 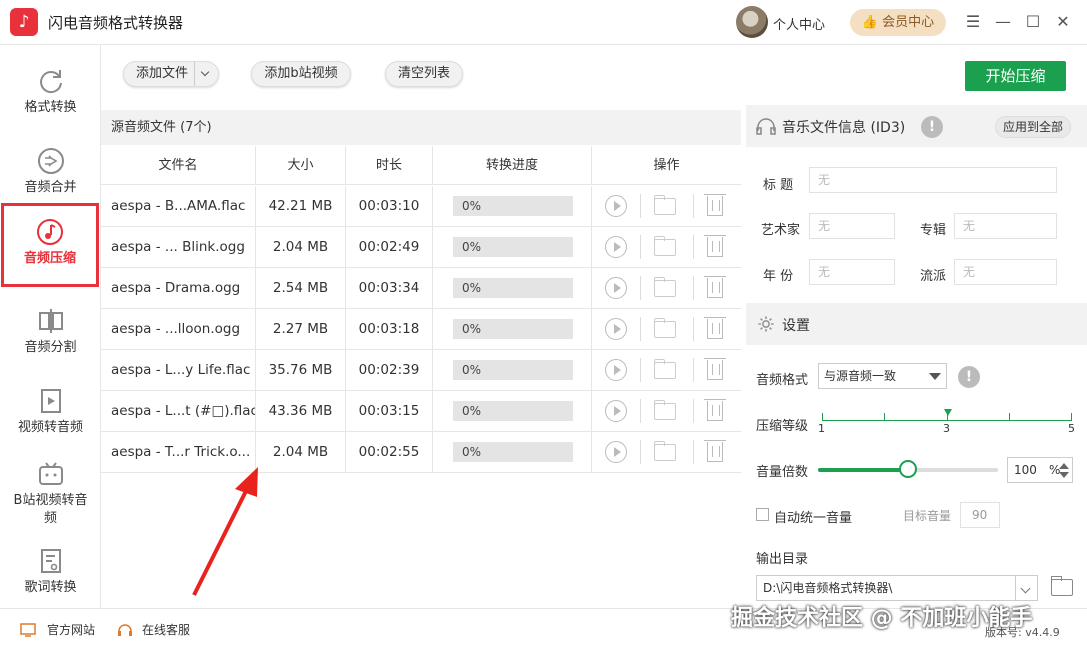 What do you see at coordinates (116, 23) in the screenshot?
I see `app-title: 闪电音频格式转换器` at bounding box center [116, 23].